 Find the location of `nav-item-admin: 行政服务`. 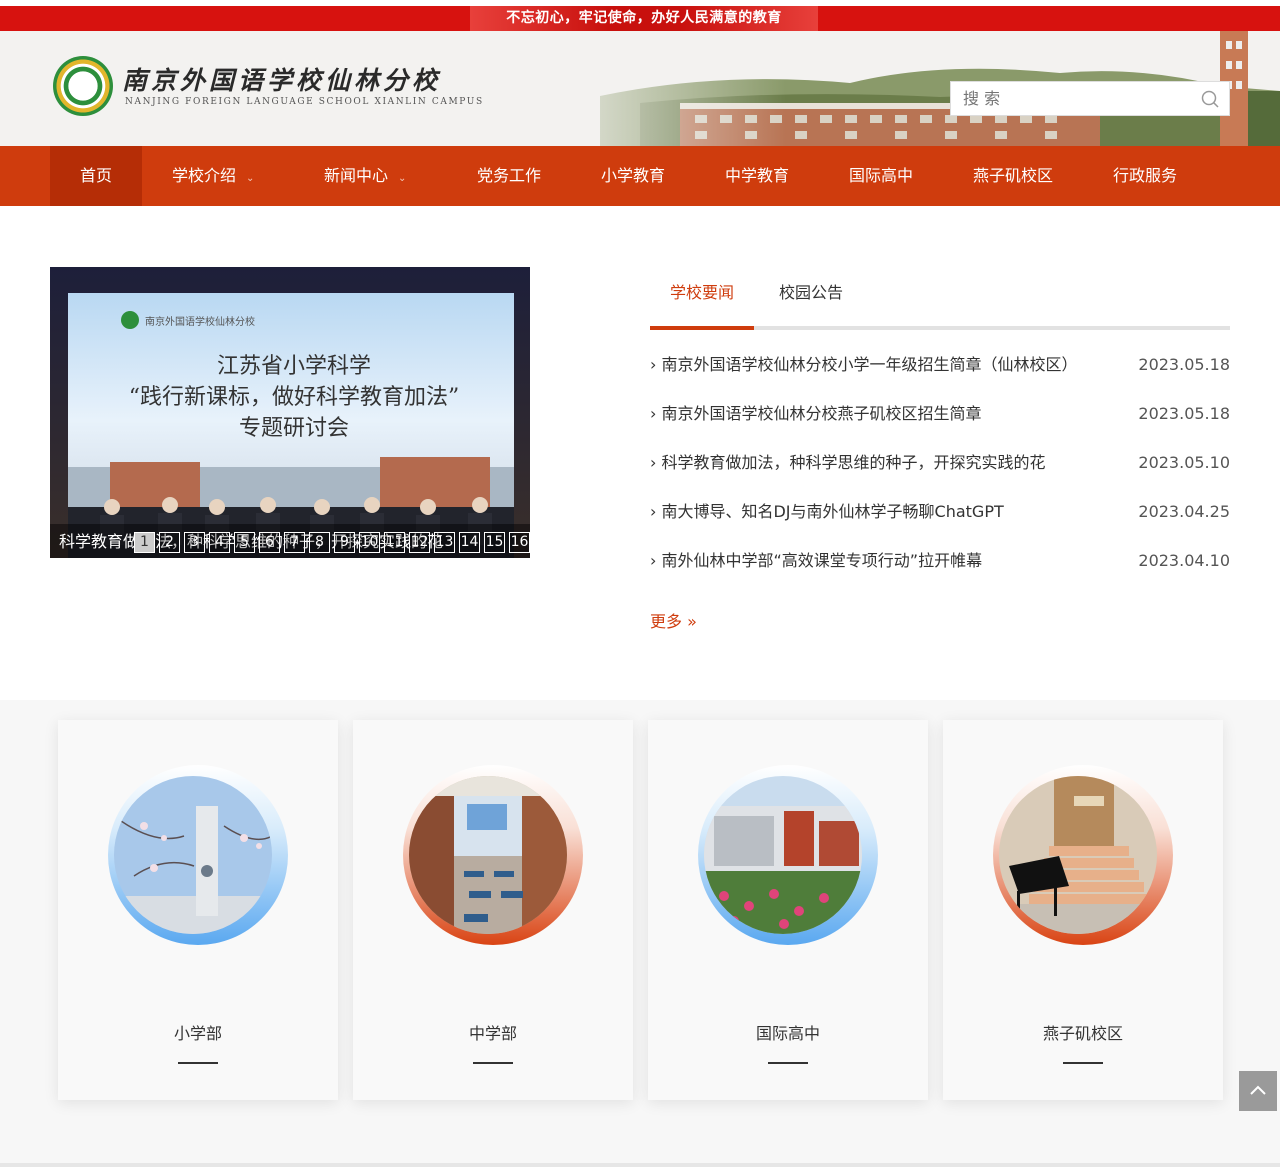

nav-item-admin: 行政服务 is located at coordinates (1145, 176).